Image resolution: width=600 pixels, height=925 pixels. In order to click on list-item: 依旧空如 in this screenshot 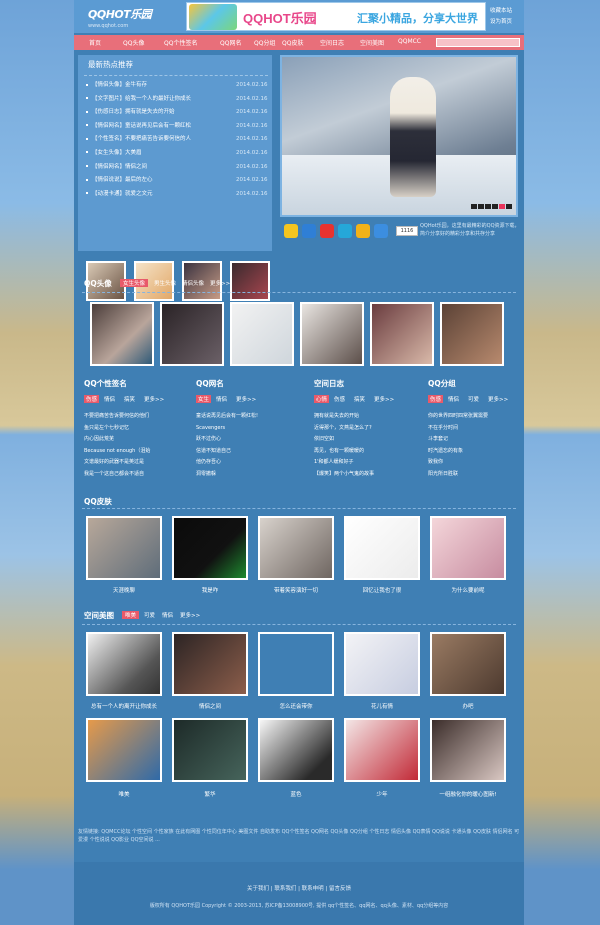, I will do `click(369, 440)`.